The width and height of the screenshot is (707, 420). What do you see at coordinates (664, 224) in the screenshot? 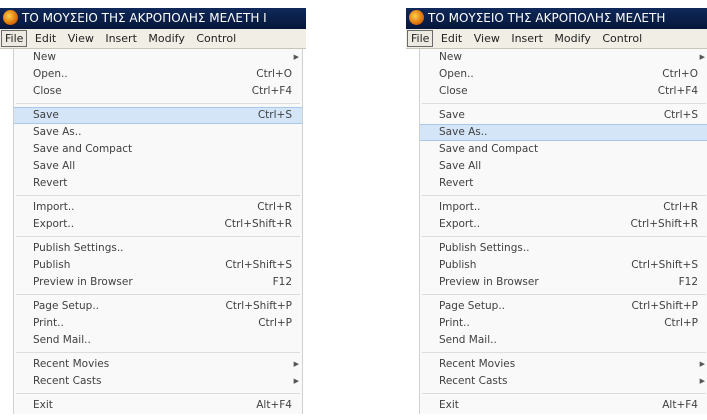
I see `menu-item-shortcut: Ctrl+Shift+R` at bounding box center [664, 224].